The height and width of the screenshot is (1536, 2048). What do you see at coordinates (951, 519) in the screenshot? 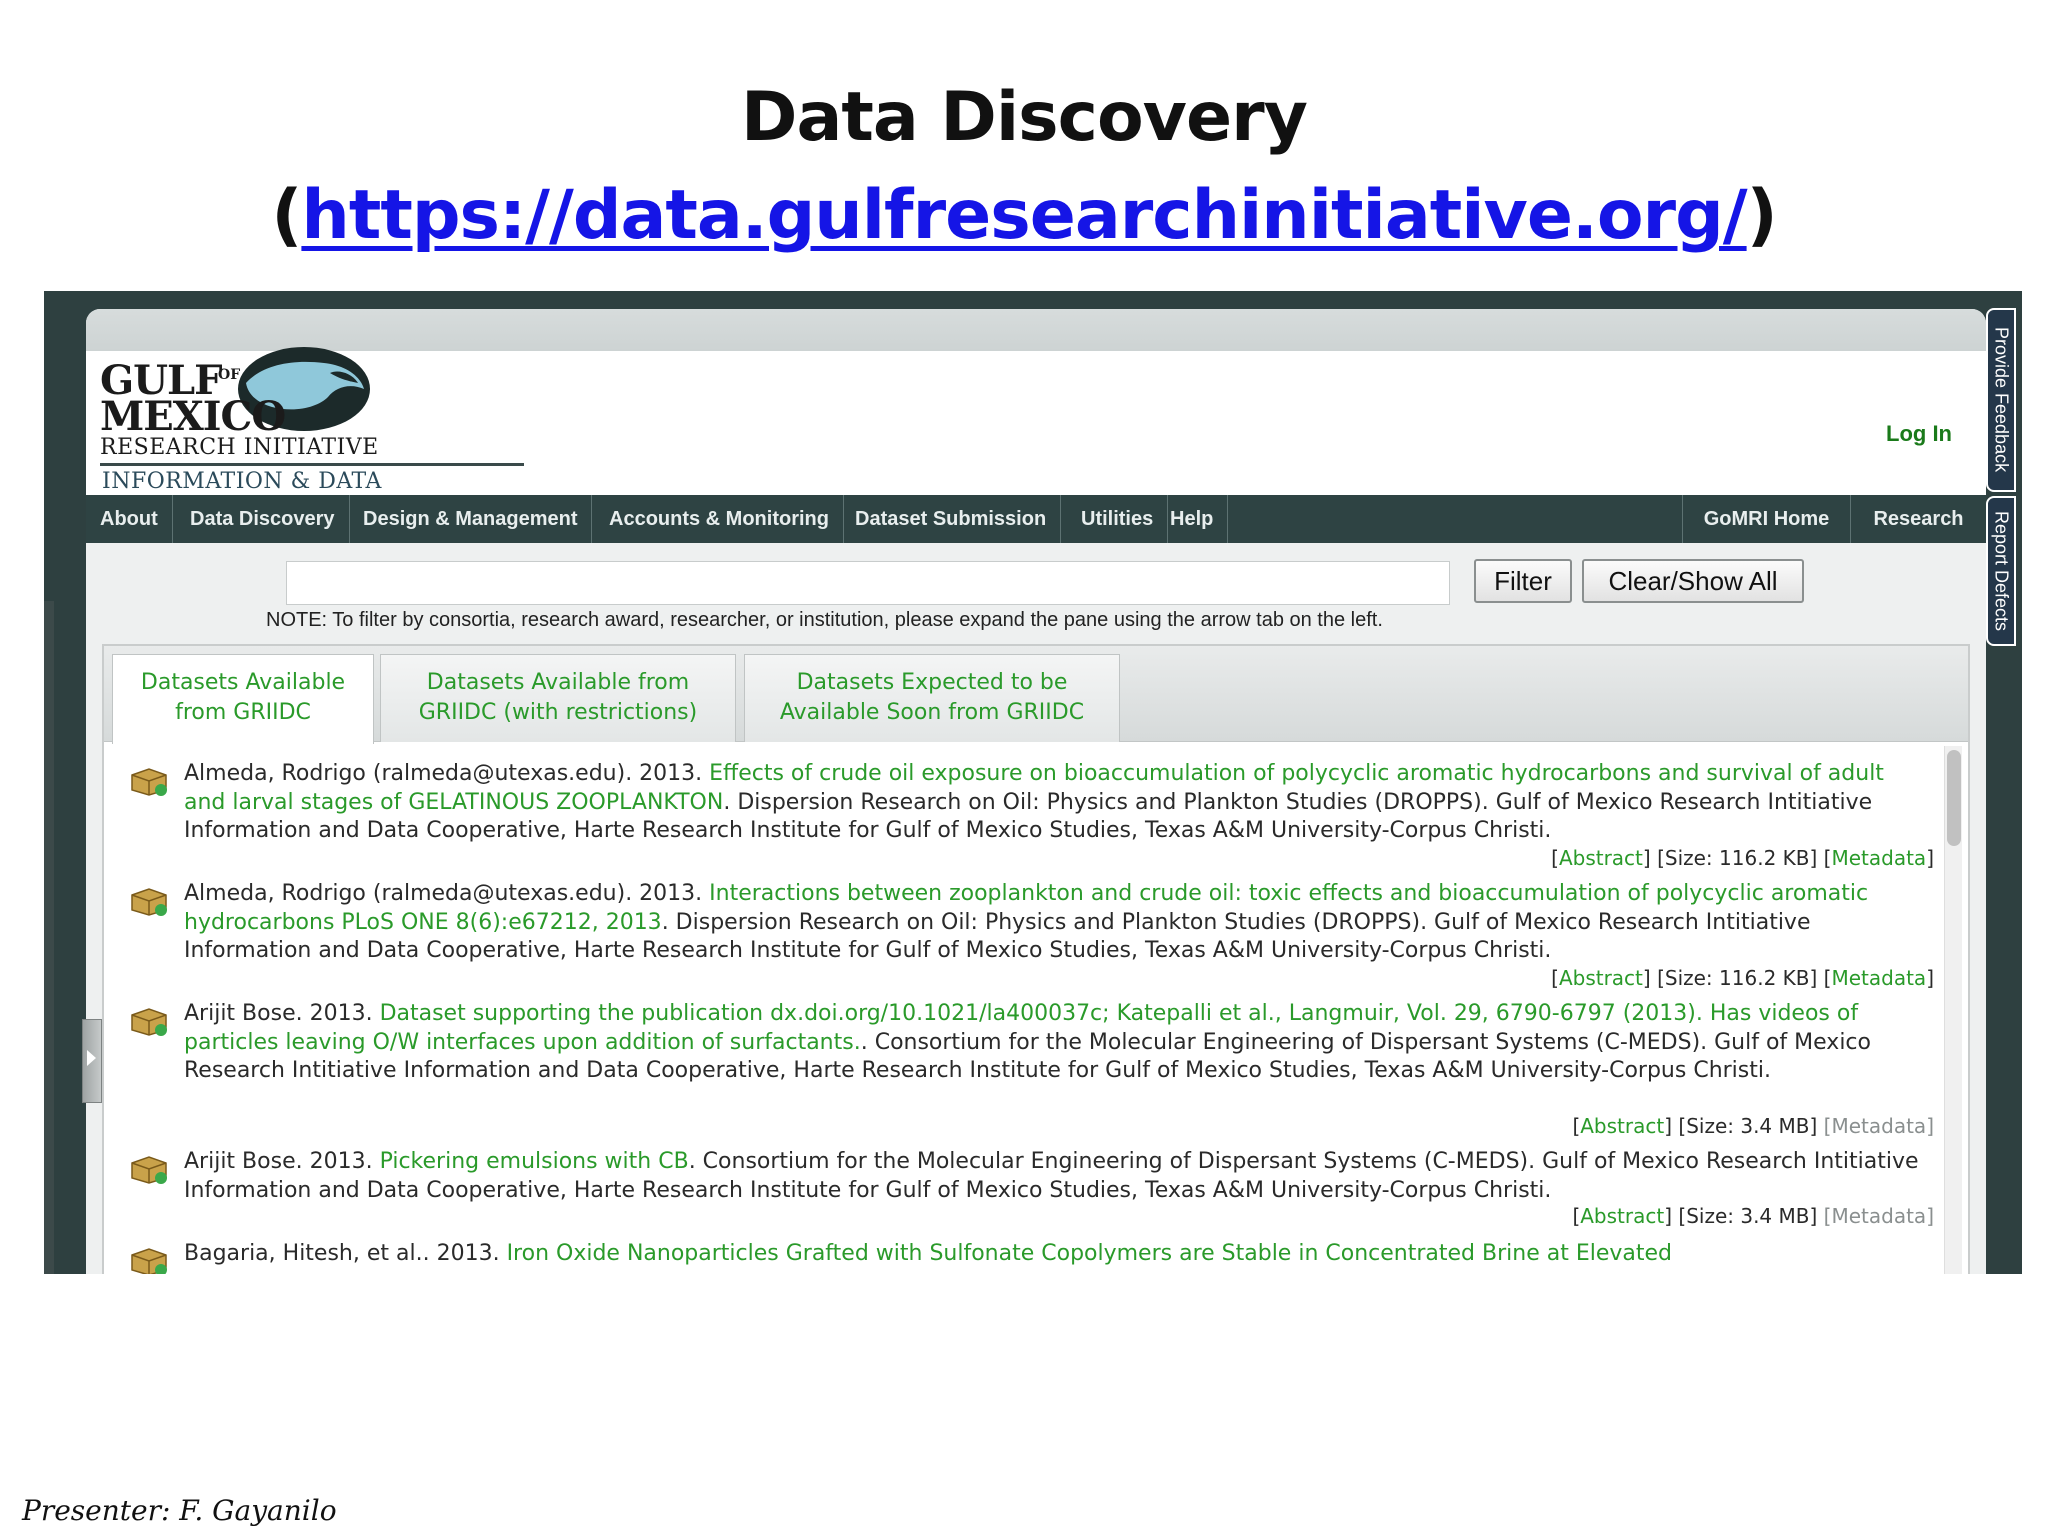
I see `nav-dataset-submission: Dataset Submission` at bounding box center [951, 519].